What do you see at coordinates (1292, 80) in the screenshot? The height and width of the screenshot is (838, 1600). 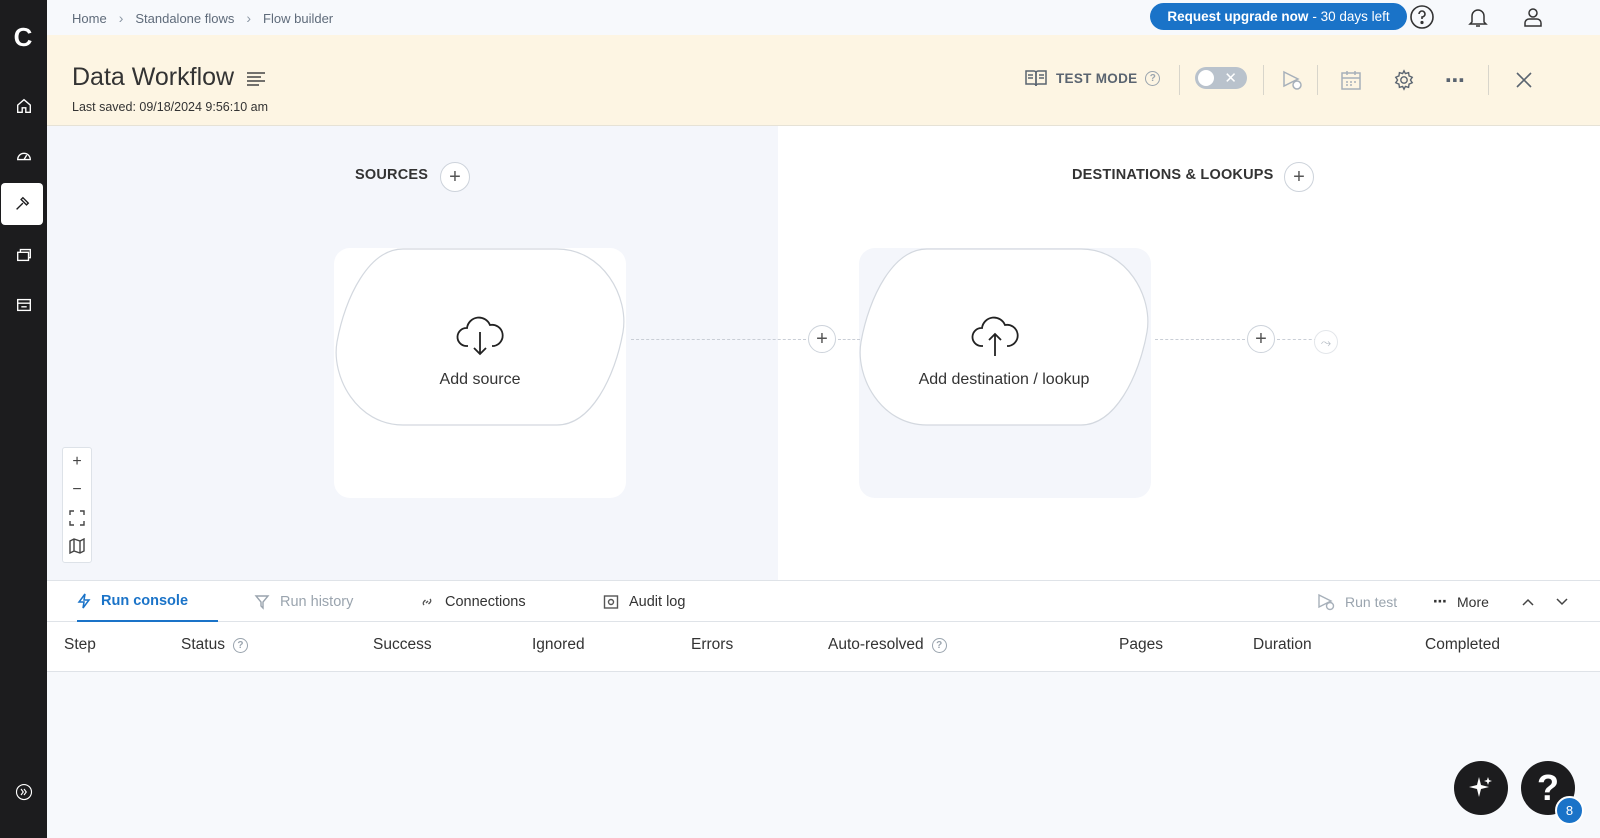 I see `run-flow-icon` at bounding box center [1292, 80].